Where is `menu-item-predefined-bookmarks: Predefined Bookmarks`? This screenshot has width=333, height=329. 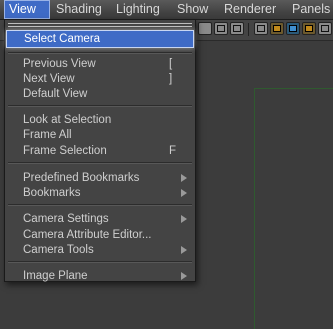
menu-item-predefined-bookmarks: Predefined Bookmarks is located at coordinates (100, 178).